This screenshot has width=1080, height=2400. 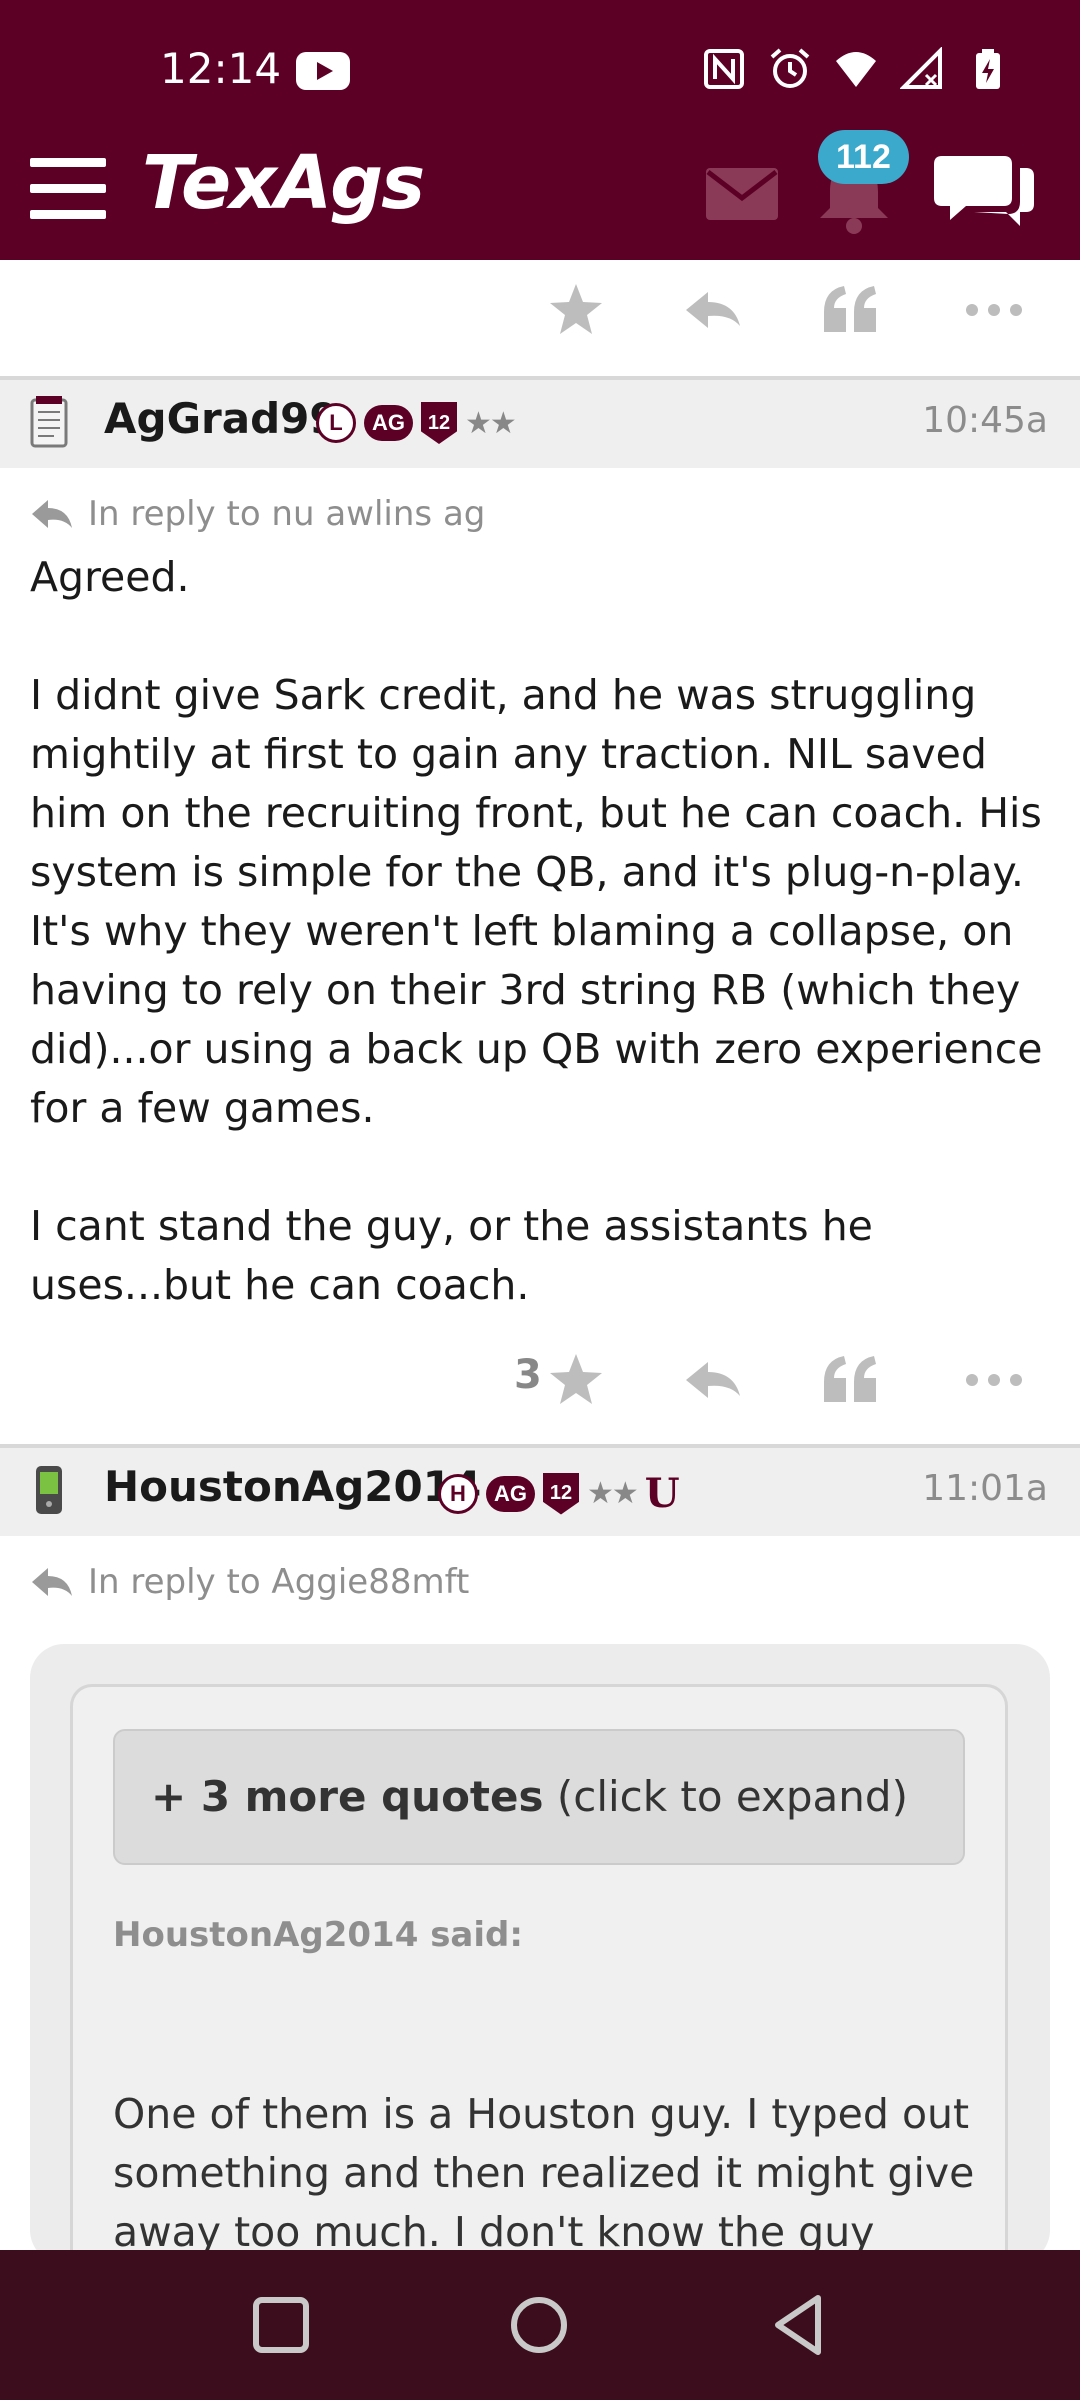 I want to click on post-time: 10:45a, so click(x=985, y=420).